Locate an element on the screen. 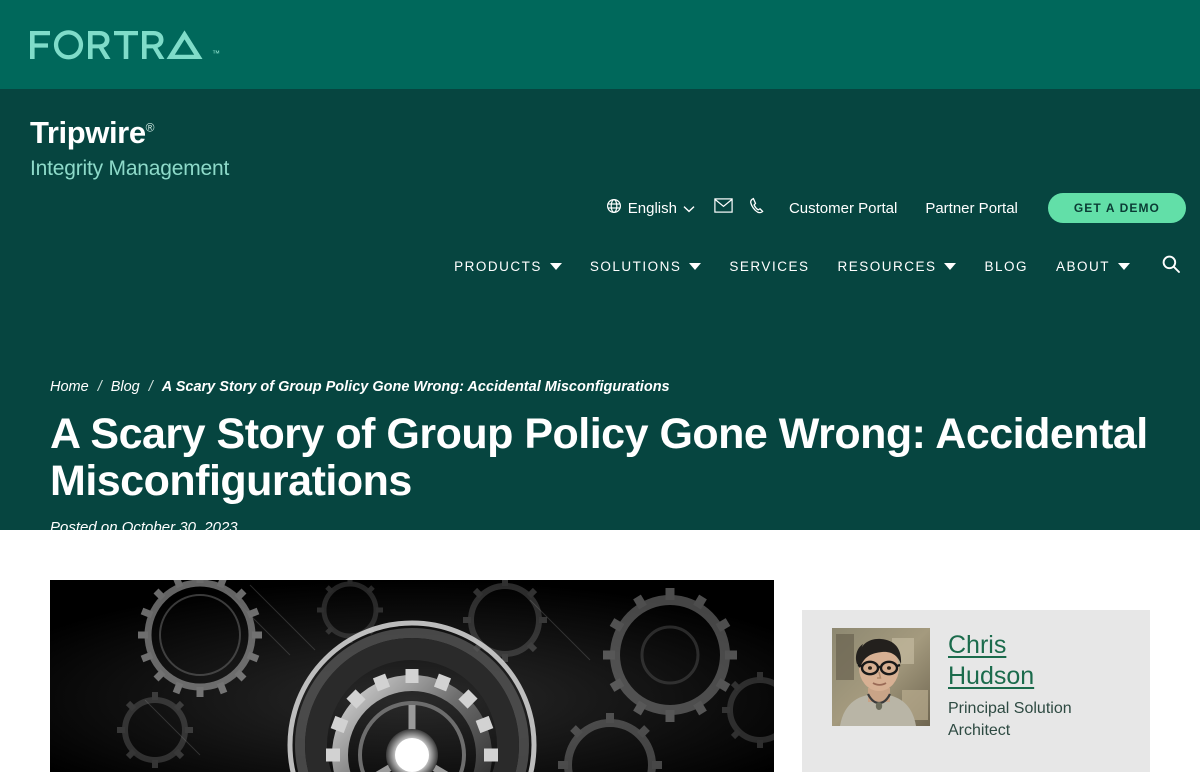 The width and height of the screenshot is (1200, 772). fortra-logo: ™ is located at coordinates (125, 45).